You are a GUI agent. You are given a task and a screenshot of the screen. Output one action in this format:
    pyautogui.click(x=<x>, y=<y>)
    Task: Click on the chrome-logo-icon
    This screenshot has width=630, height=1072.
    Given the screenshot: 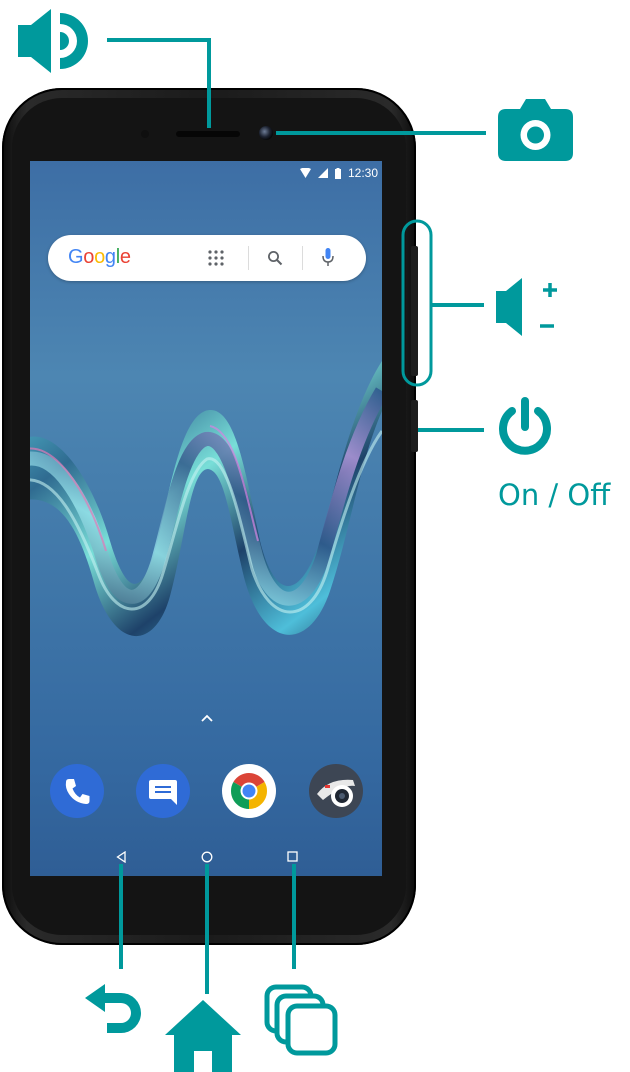 What is the action you would take?
    pyautogui.click(x=249, y=791)
    